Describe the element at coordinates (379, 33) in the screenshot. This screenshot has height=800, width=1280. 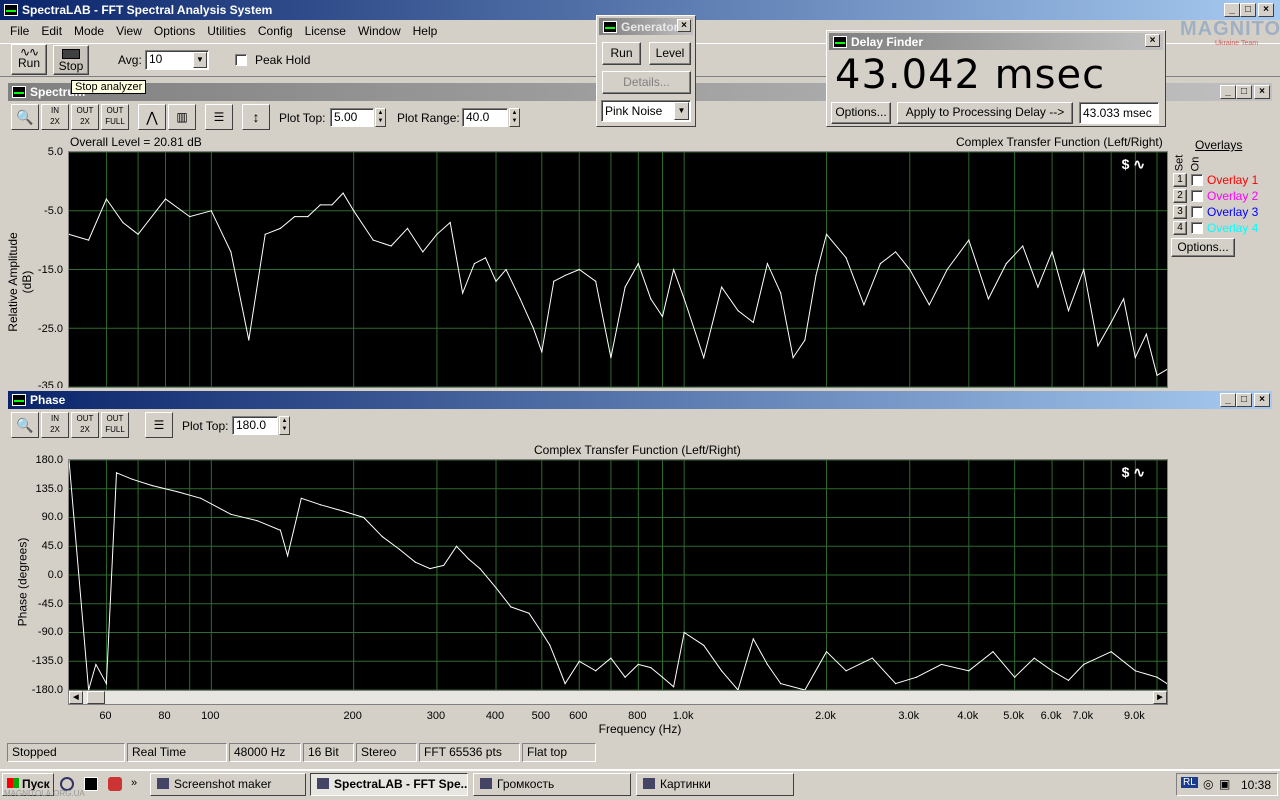
I see `menu-item-window: Window` at that location.